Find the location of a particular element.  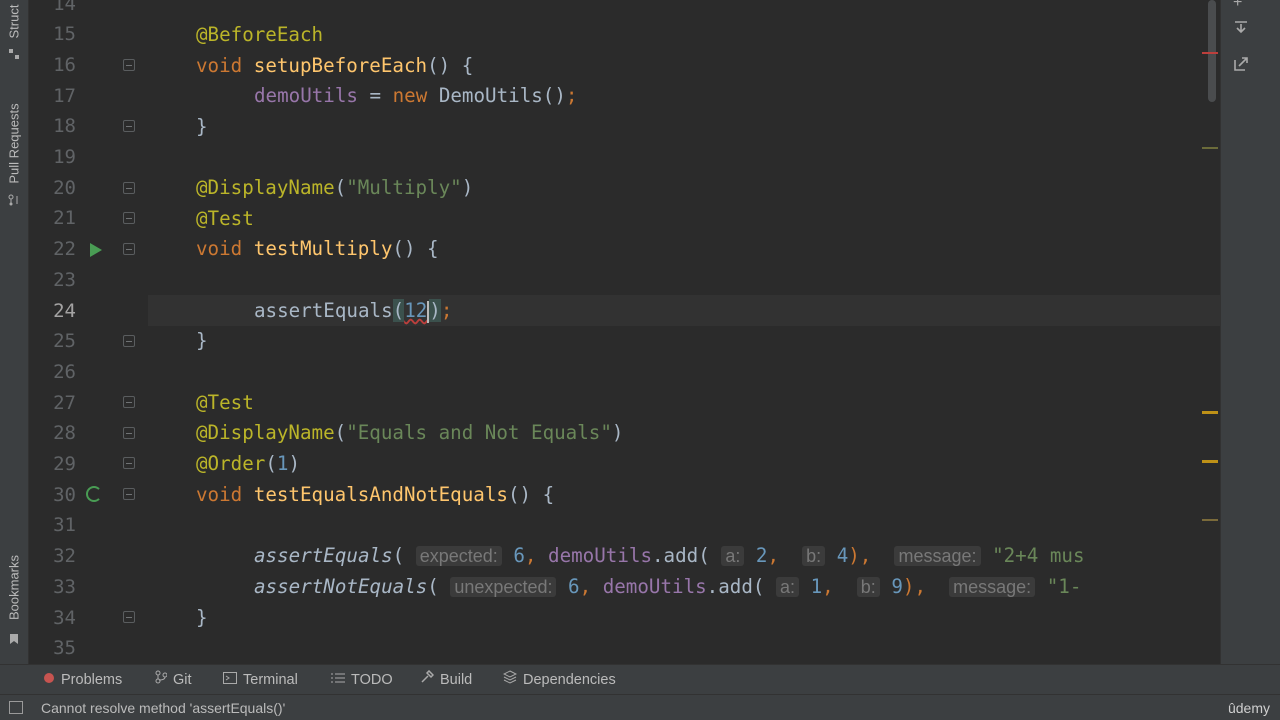

git-tab: Git is located at coordinates (173, 680).